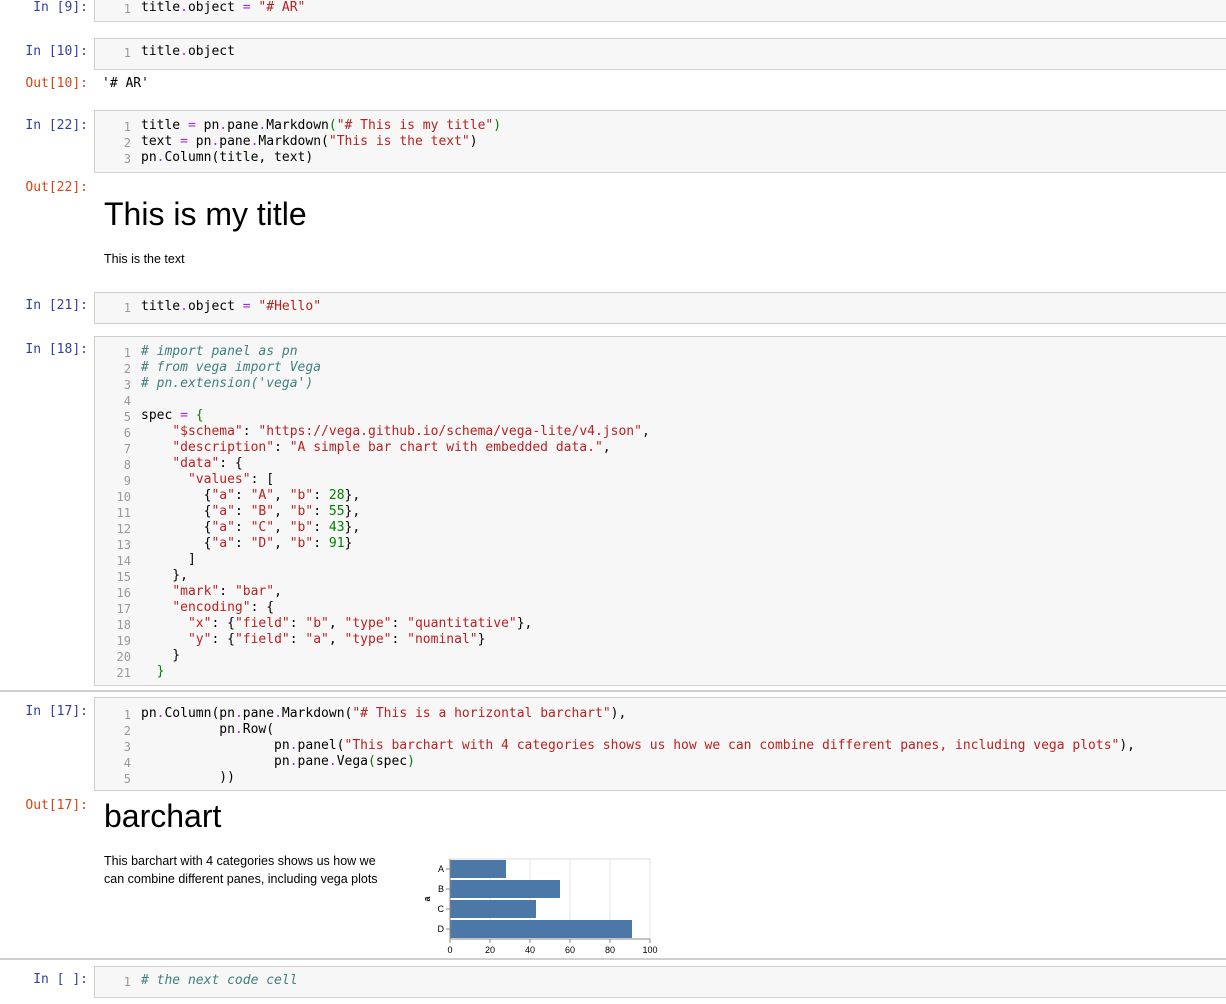  What do you see at coordinates (56, 187) in the screenshot?
I see `output-prompt: Out[22]:` at bounding box center [56, 187].